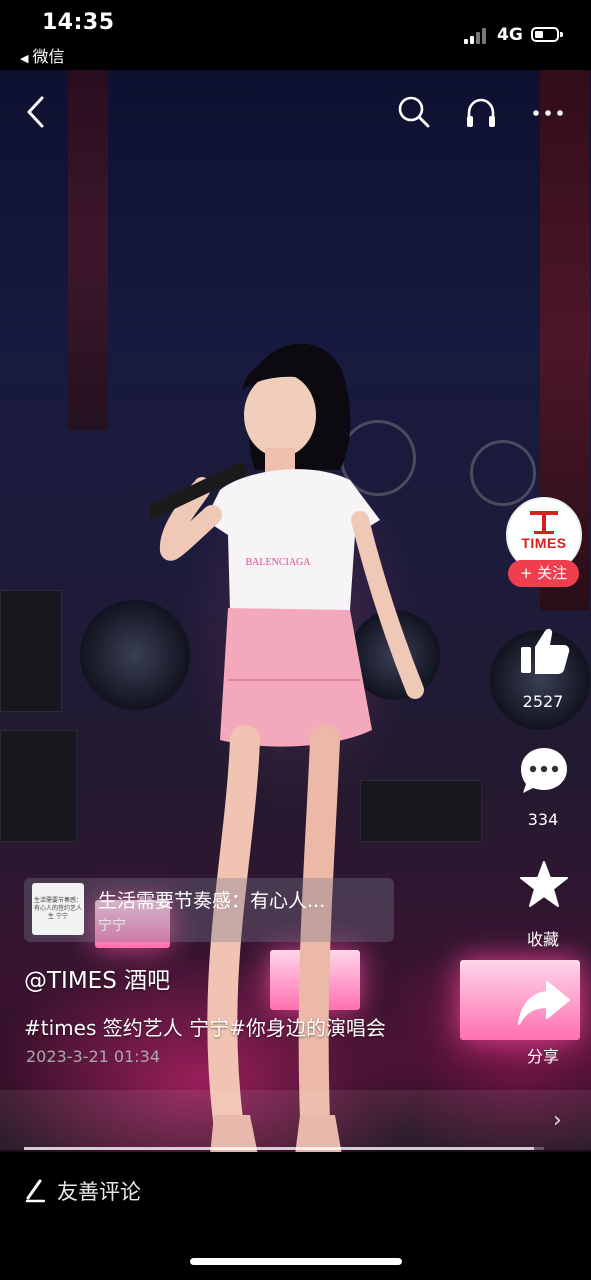  What do you see at coordinates (557, 1120) in the screenshot?
I see `chevron-right-icon: ›` at bounding box center [557, 1120].